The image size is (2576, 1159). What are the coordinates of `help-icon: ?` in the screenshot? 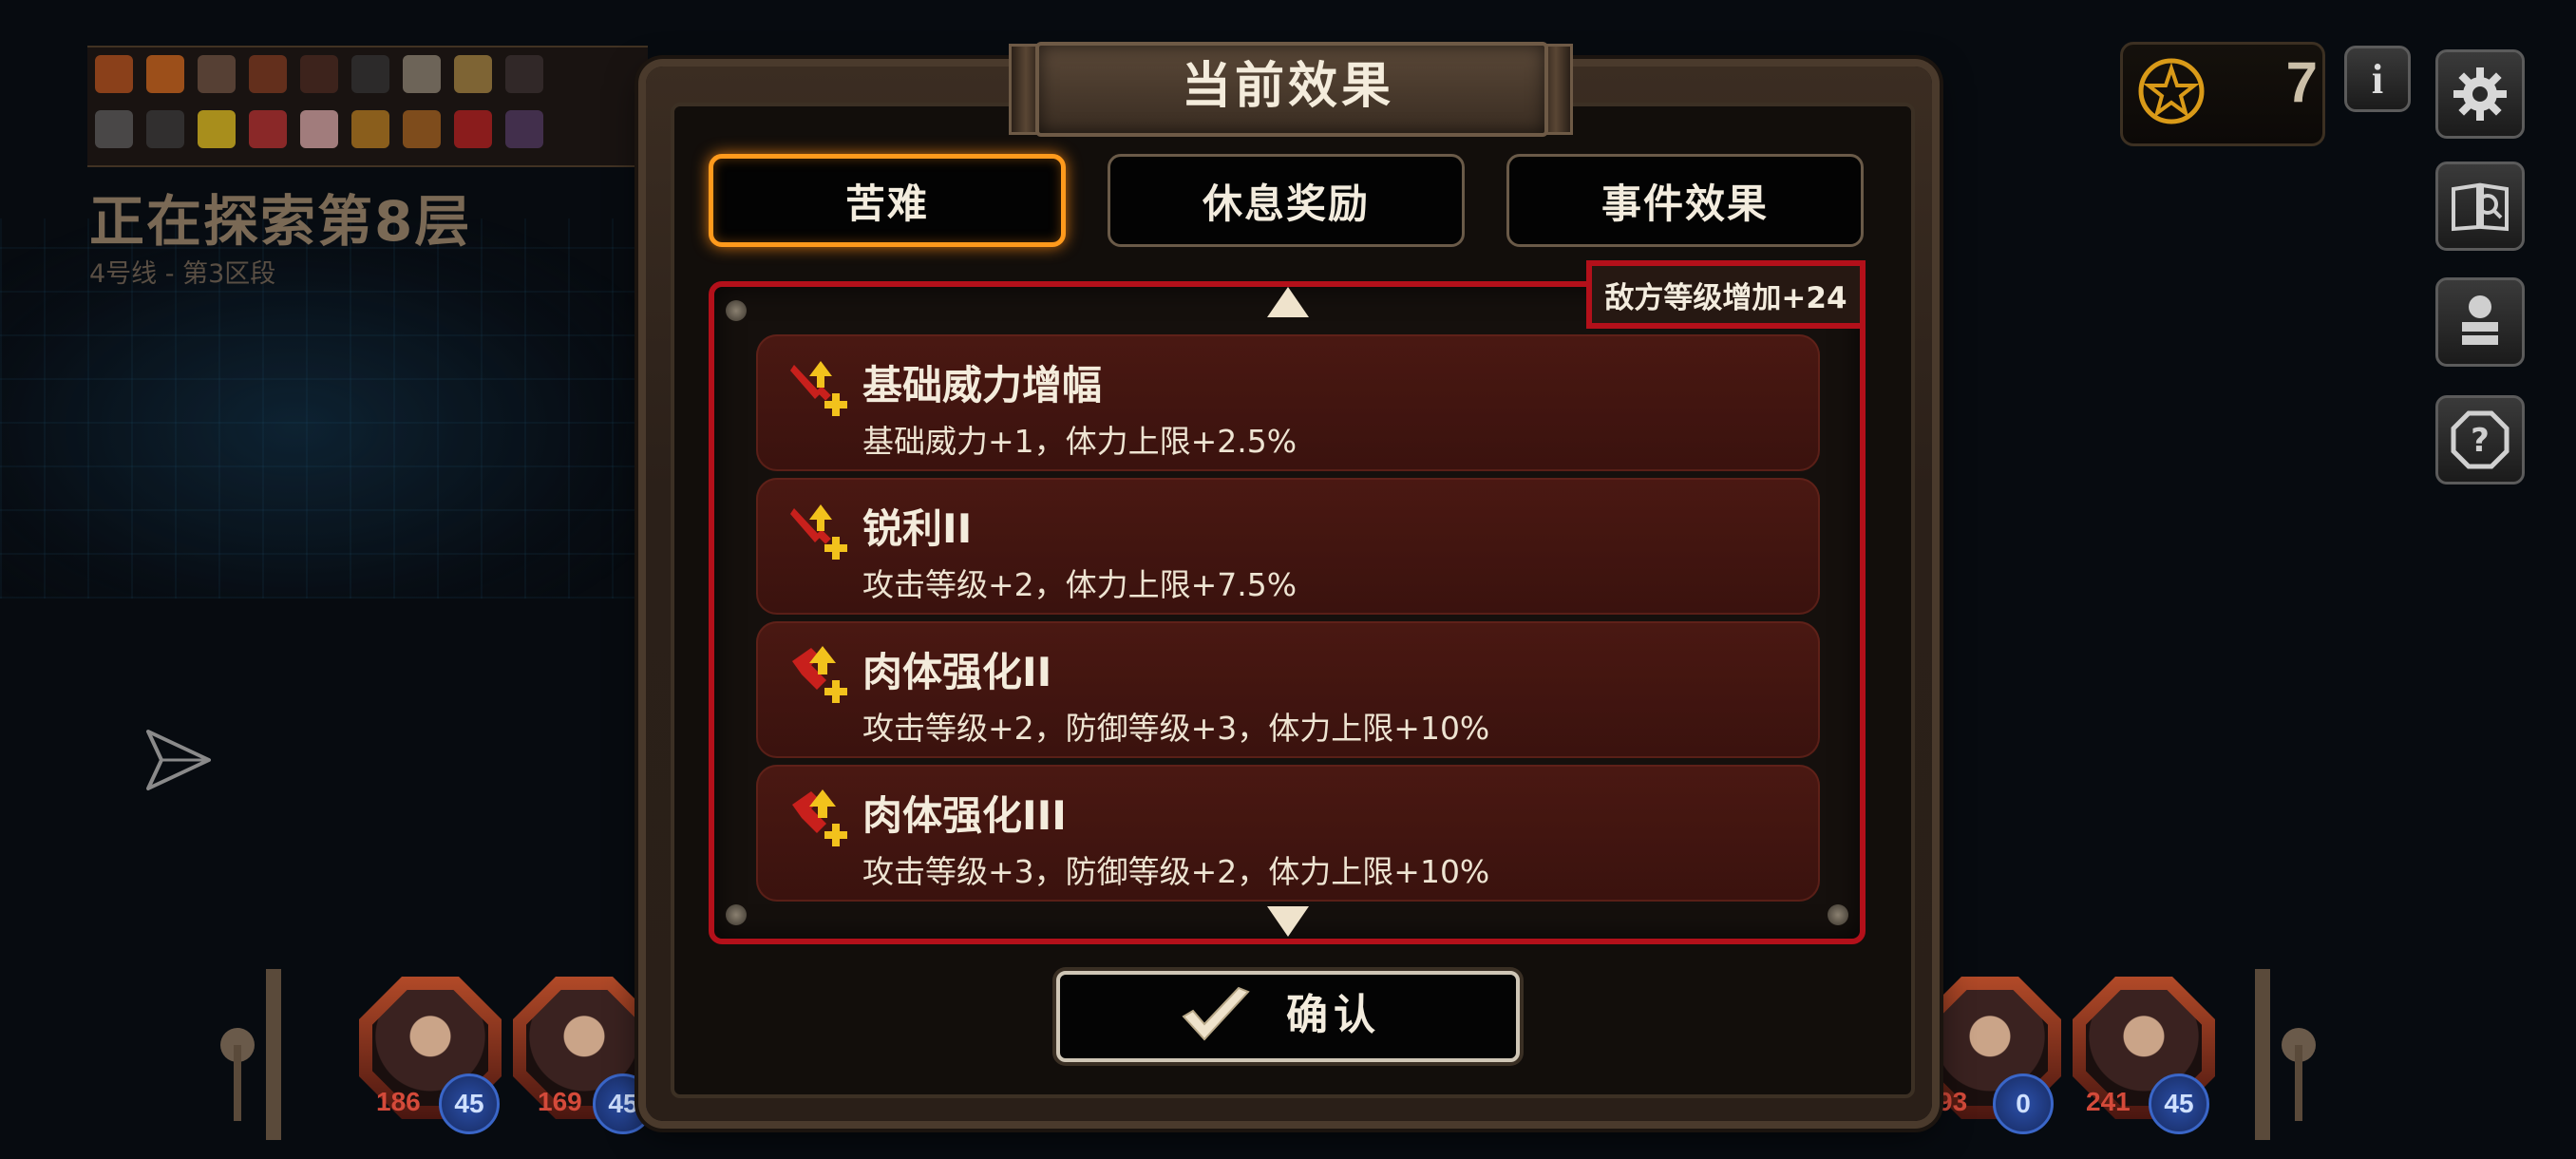 It's located at (2480, 439).